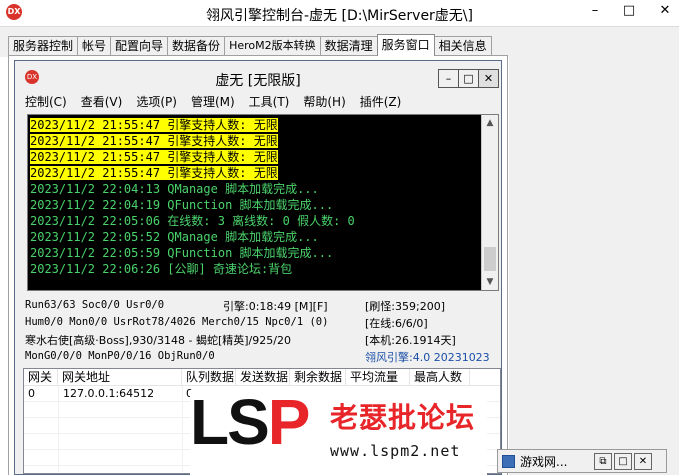  Describe the element at coordinates (192, 221) in the screenshot. I see `log-line-text: 2023/11/2 22:05:06 在线数: 3 离线数: 0 假人数: 0` at that location.